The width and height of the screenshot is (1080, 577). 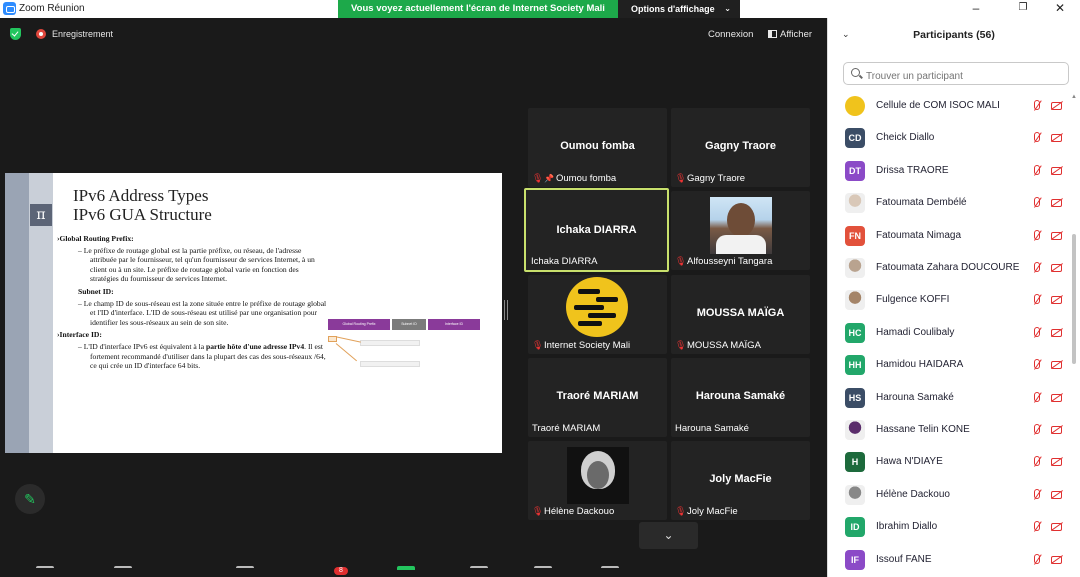 I want to click on video-tile: 🎙Hélène Dackouo, so click(x=597, y=480).